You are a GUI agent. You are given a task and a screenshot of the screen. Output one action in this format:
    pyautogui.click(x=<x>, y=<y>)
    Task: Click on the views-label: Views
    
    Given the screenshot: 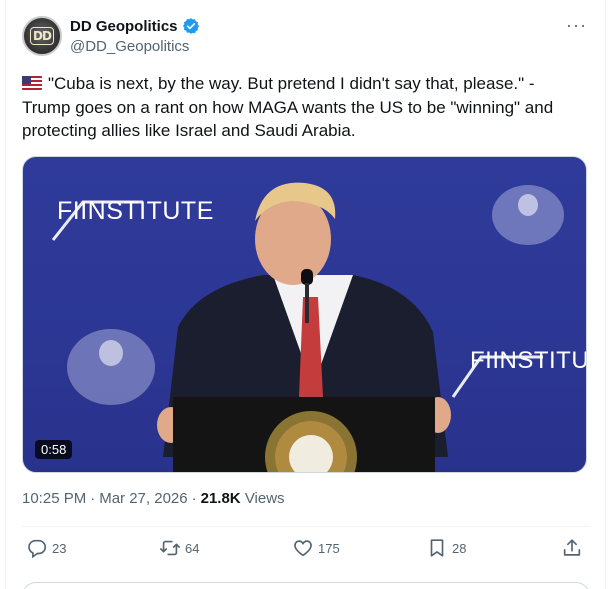 What is the action you would take?
    pyautogui.click(x=264, y=498)
    